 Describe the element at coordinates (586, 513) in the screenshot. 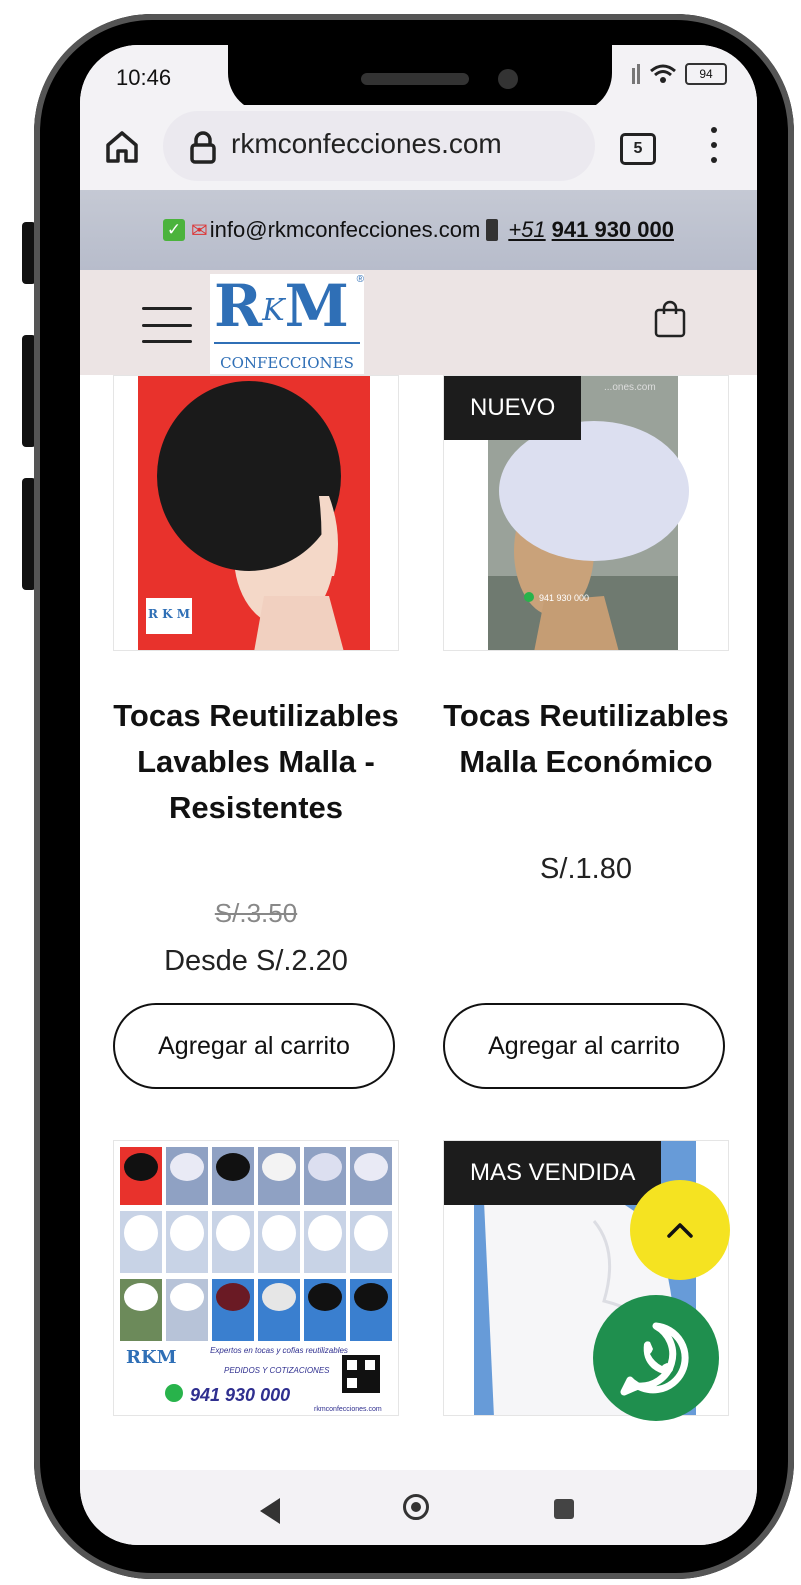

I see `product-image: 941 930 000 ...ones.com NUEVO` at that location.